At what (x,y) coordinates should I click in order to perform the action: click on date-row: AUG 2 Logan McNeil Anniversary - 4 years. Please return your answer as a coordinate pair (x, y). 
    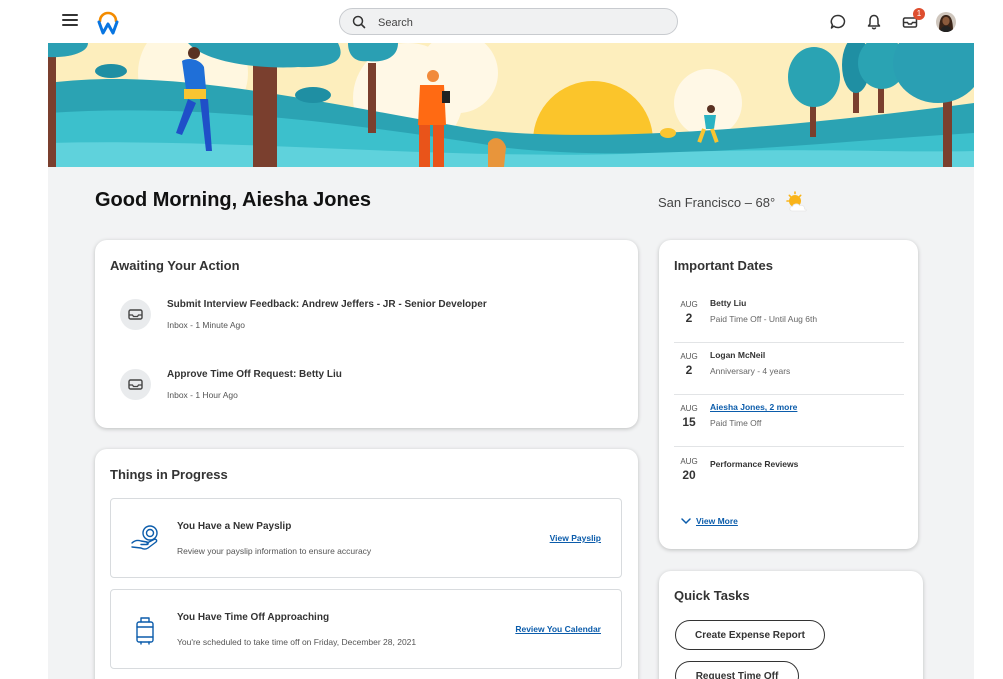
    Looking at the image, I should click on (789, 368).